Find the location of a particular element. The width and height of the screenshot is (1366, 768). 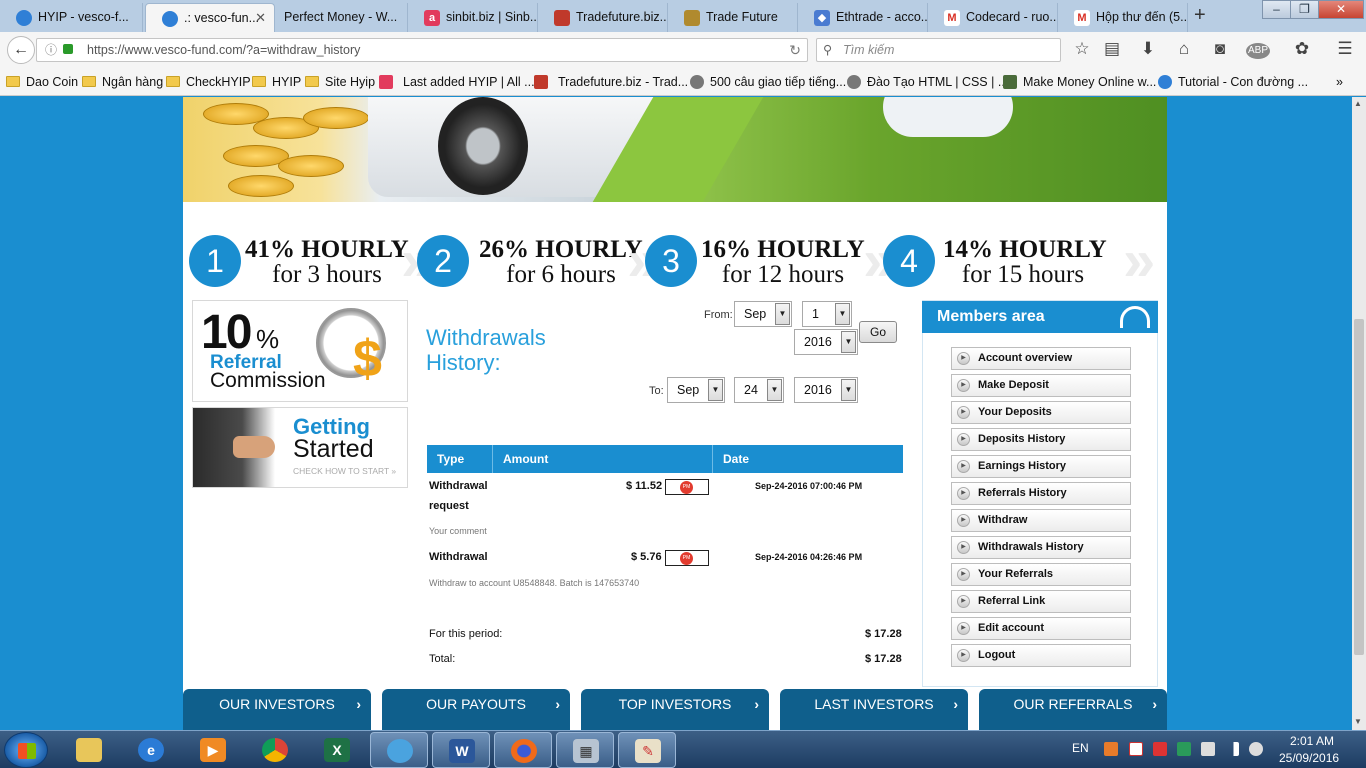

menu-your-deposits: ▶ Your Deposits is located at coordinates (1041, 412).